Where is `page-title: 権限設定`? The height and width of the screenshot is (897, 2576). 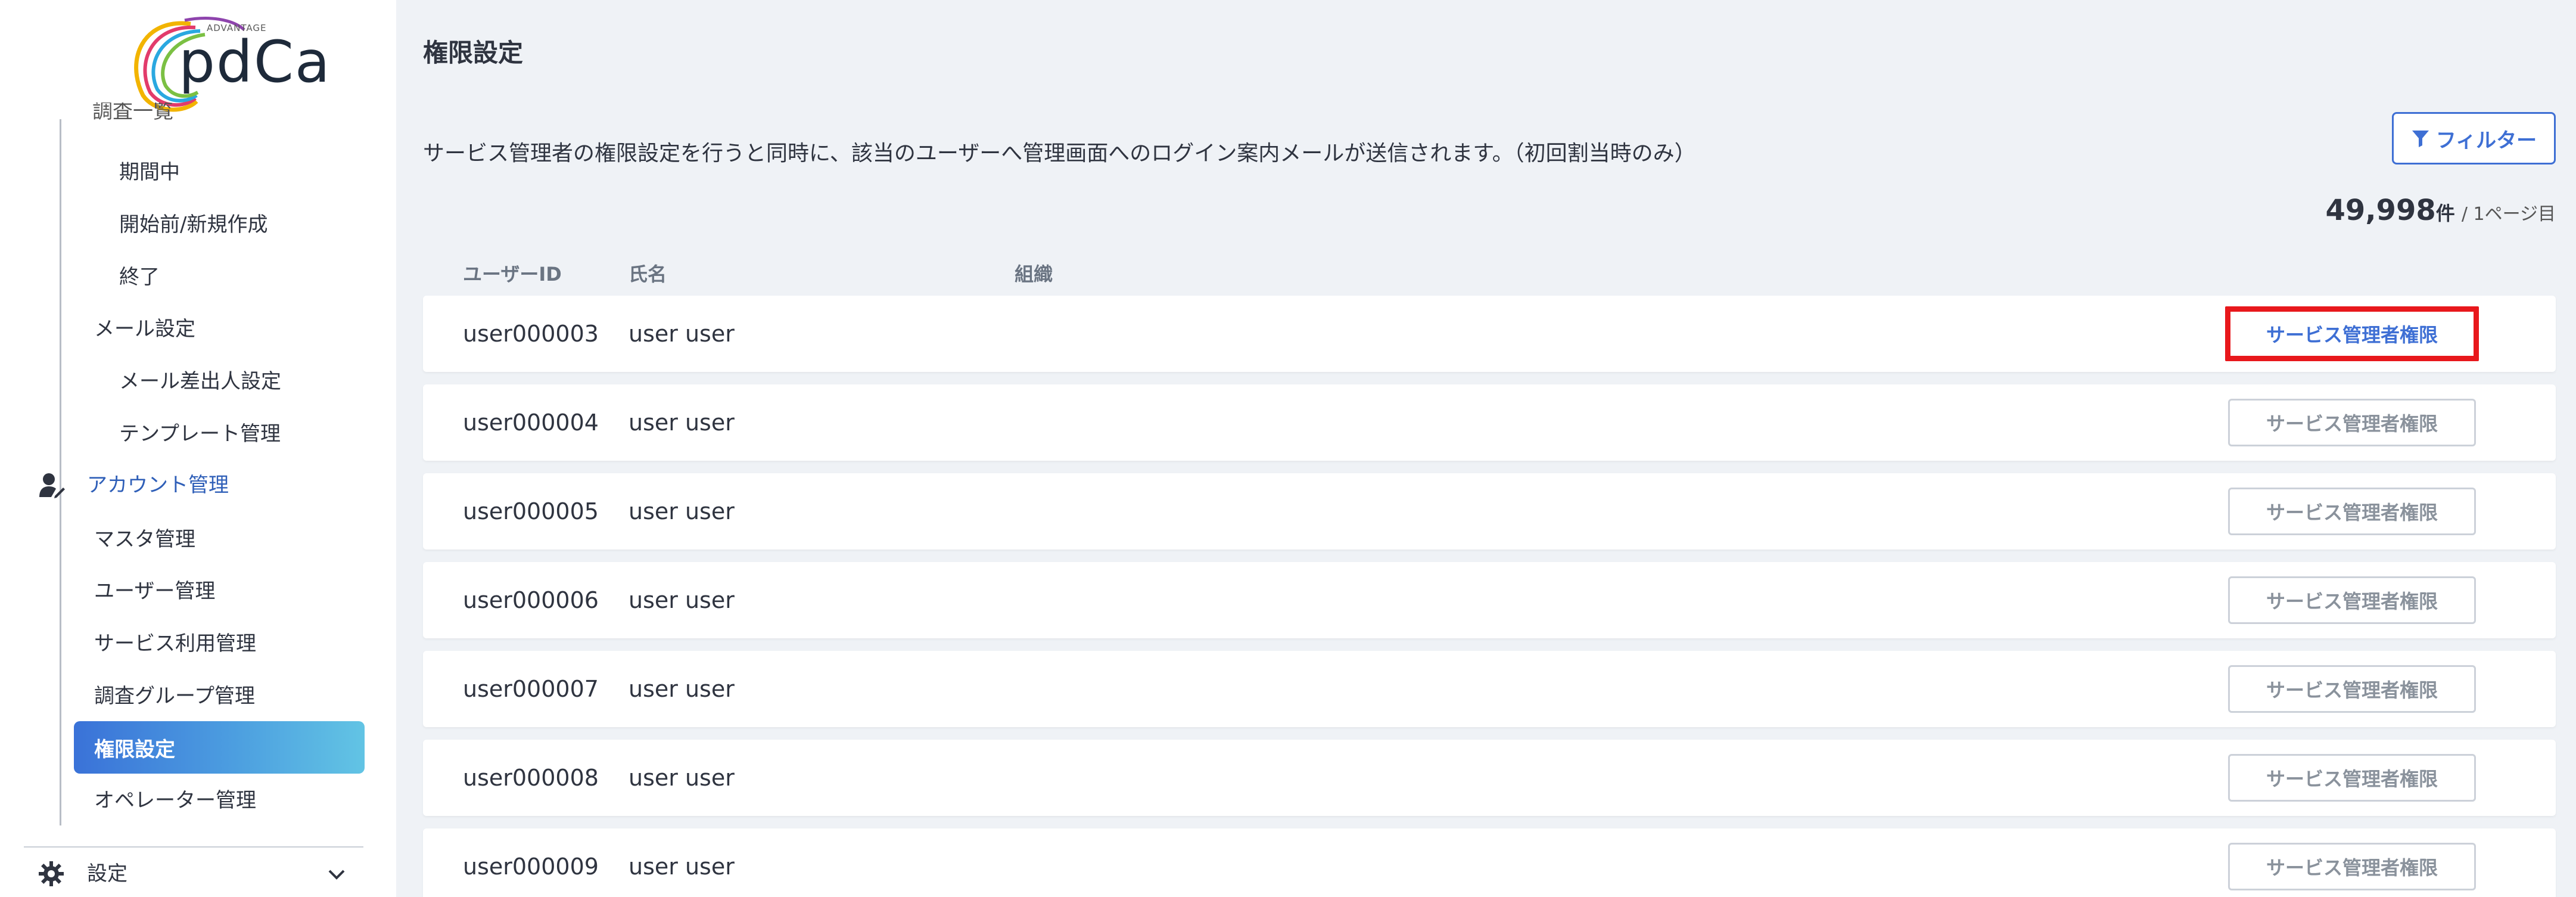 page-title: 権限設定 is located at coordinates (473, 52).